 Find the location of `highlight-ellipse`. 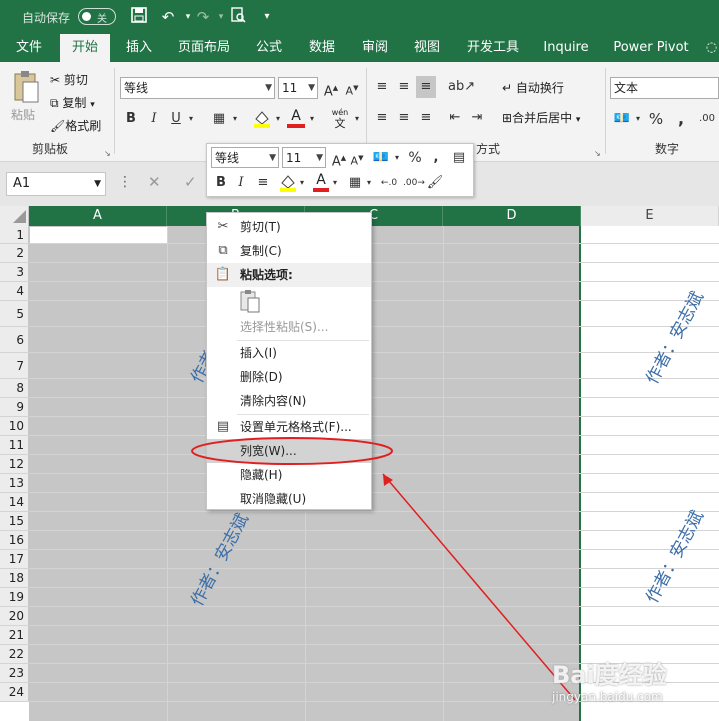

highlight-ellipse is located at coordinates (292, 451).